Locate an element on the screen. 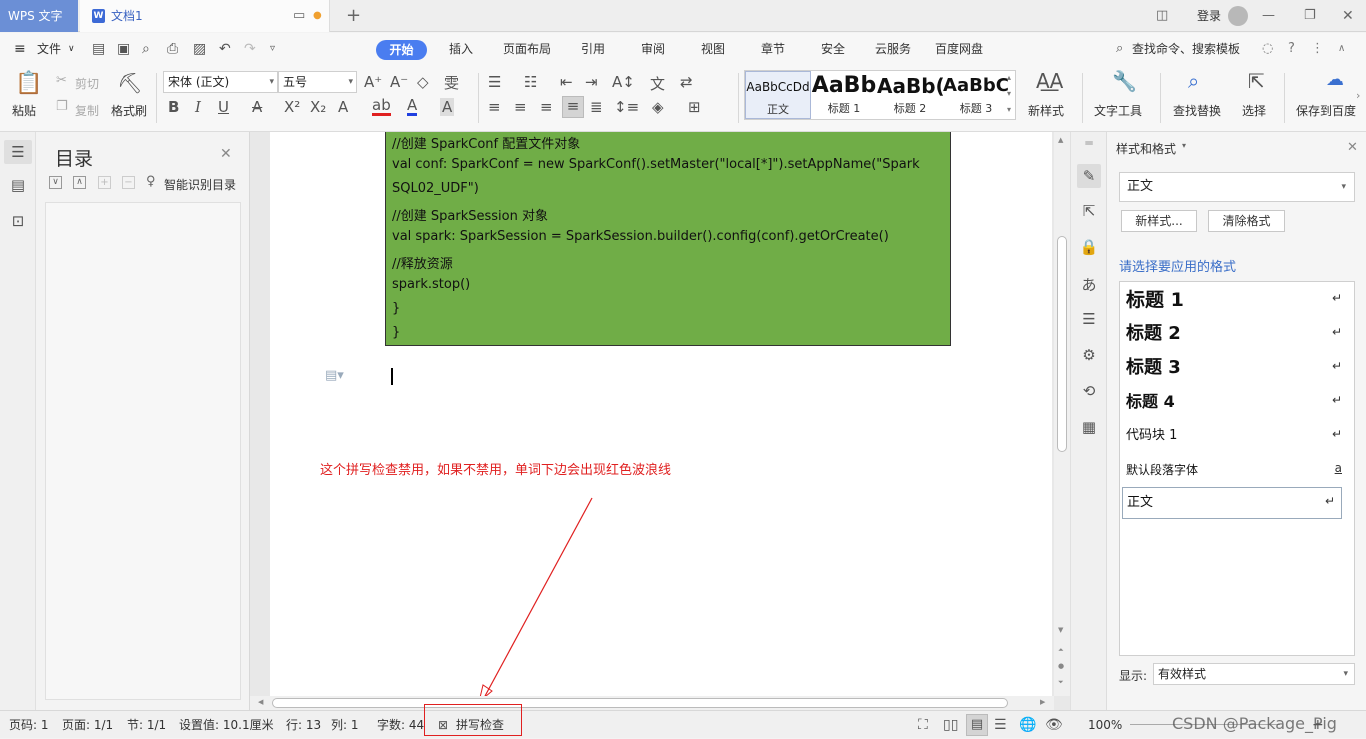 The height and width of the screenshot is (739, 1366). shrink-font-icon: A⁻ is located at coordinates (399, 82).